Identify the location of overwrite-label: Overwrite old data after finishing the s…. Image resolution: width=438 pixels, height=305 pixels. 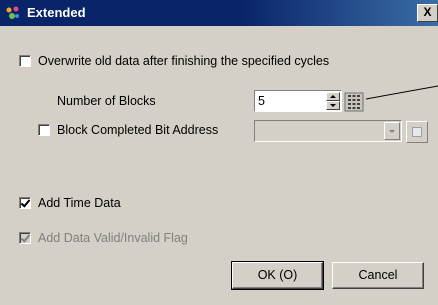
(184, 61).